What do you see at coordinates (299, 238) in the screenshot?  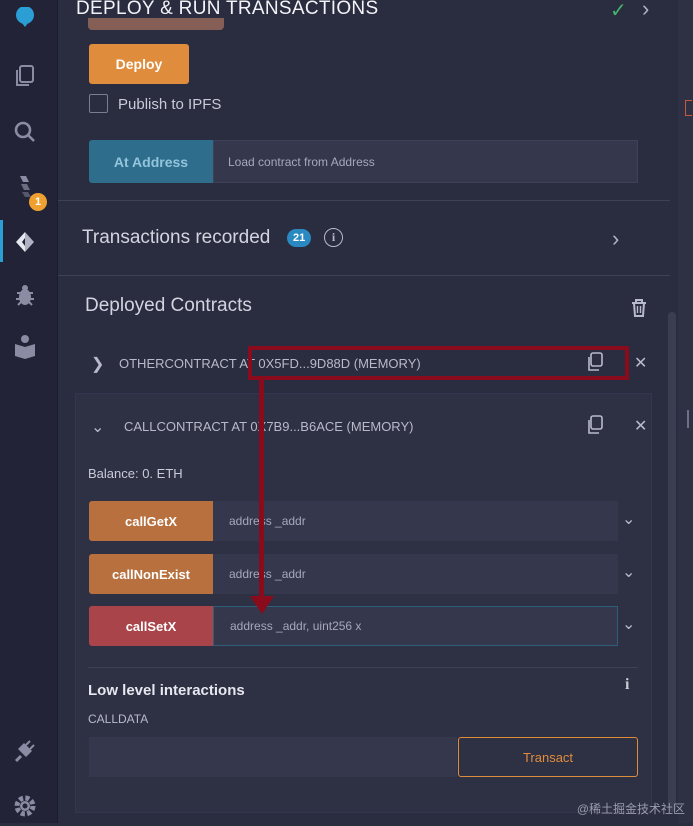 I see `transactions-count-badge: 21` at bounding box center [299, 238].